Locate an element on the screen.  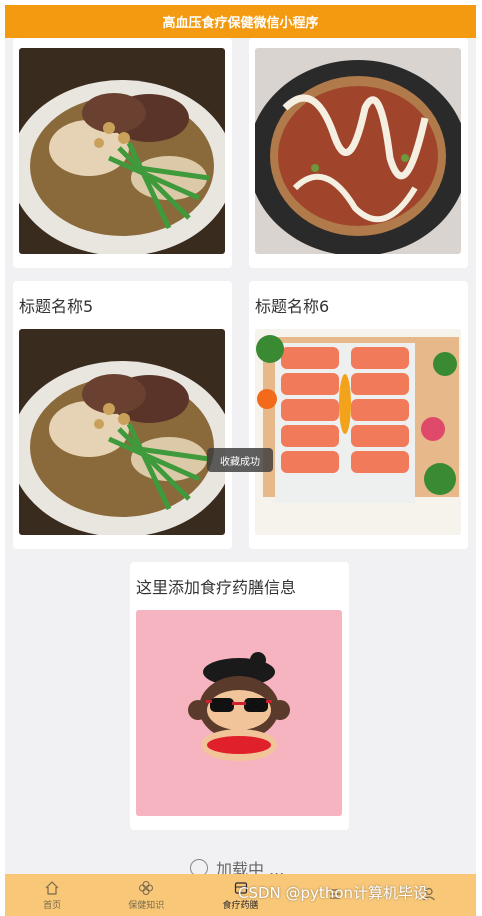
recipe-title: 标题名称6 is located at coordinates (292, 306).